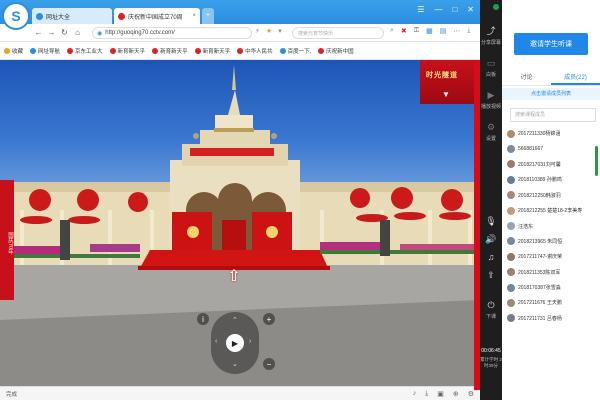  What do you see at coordinates (440, 394) in the screenshot?
I see `screenshot-icon: ▣` at bounding box center [440, 394].